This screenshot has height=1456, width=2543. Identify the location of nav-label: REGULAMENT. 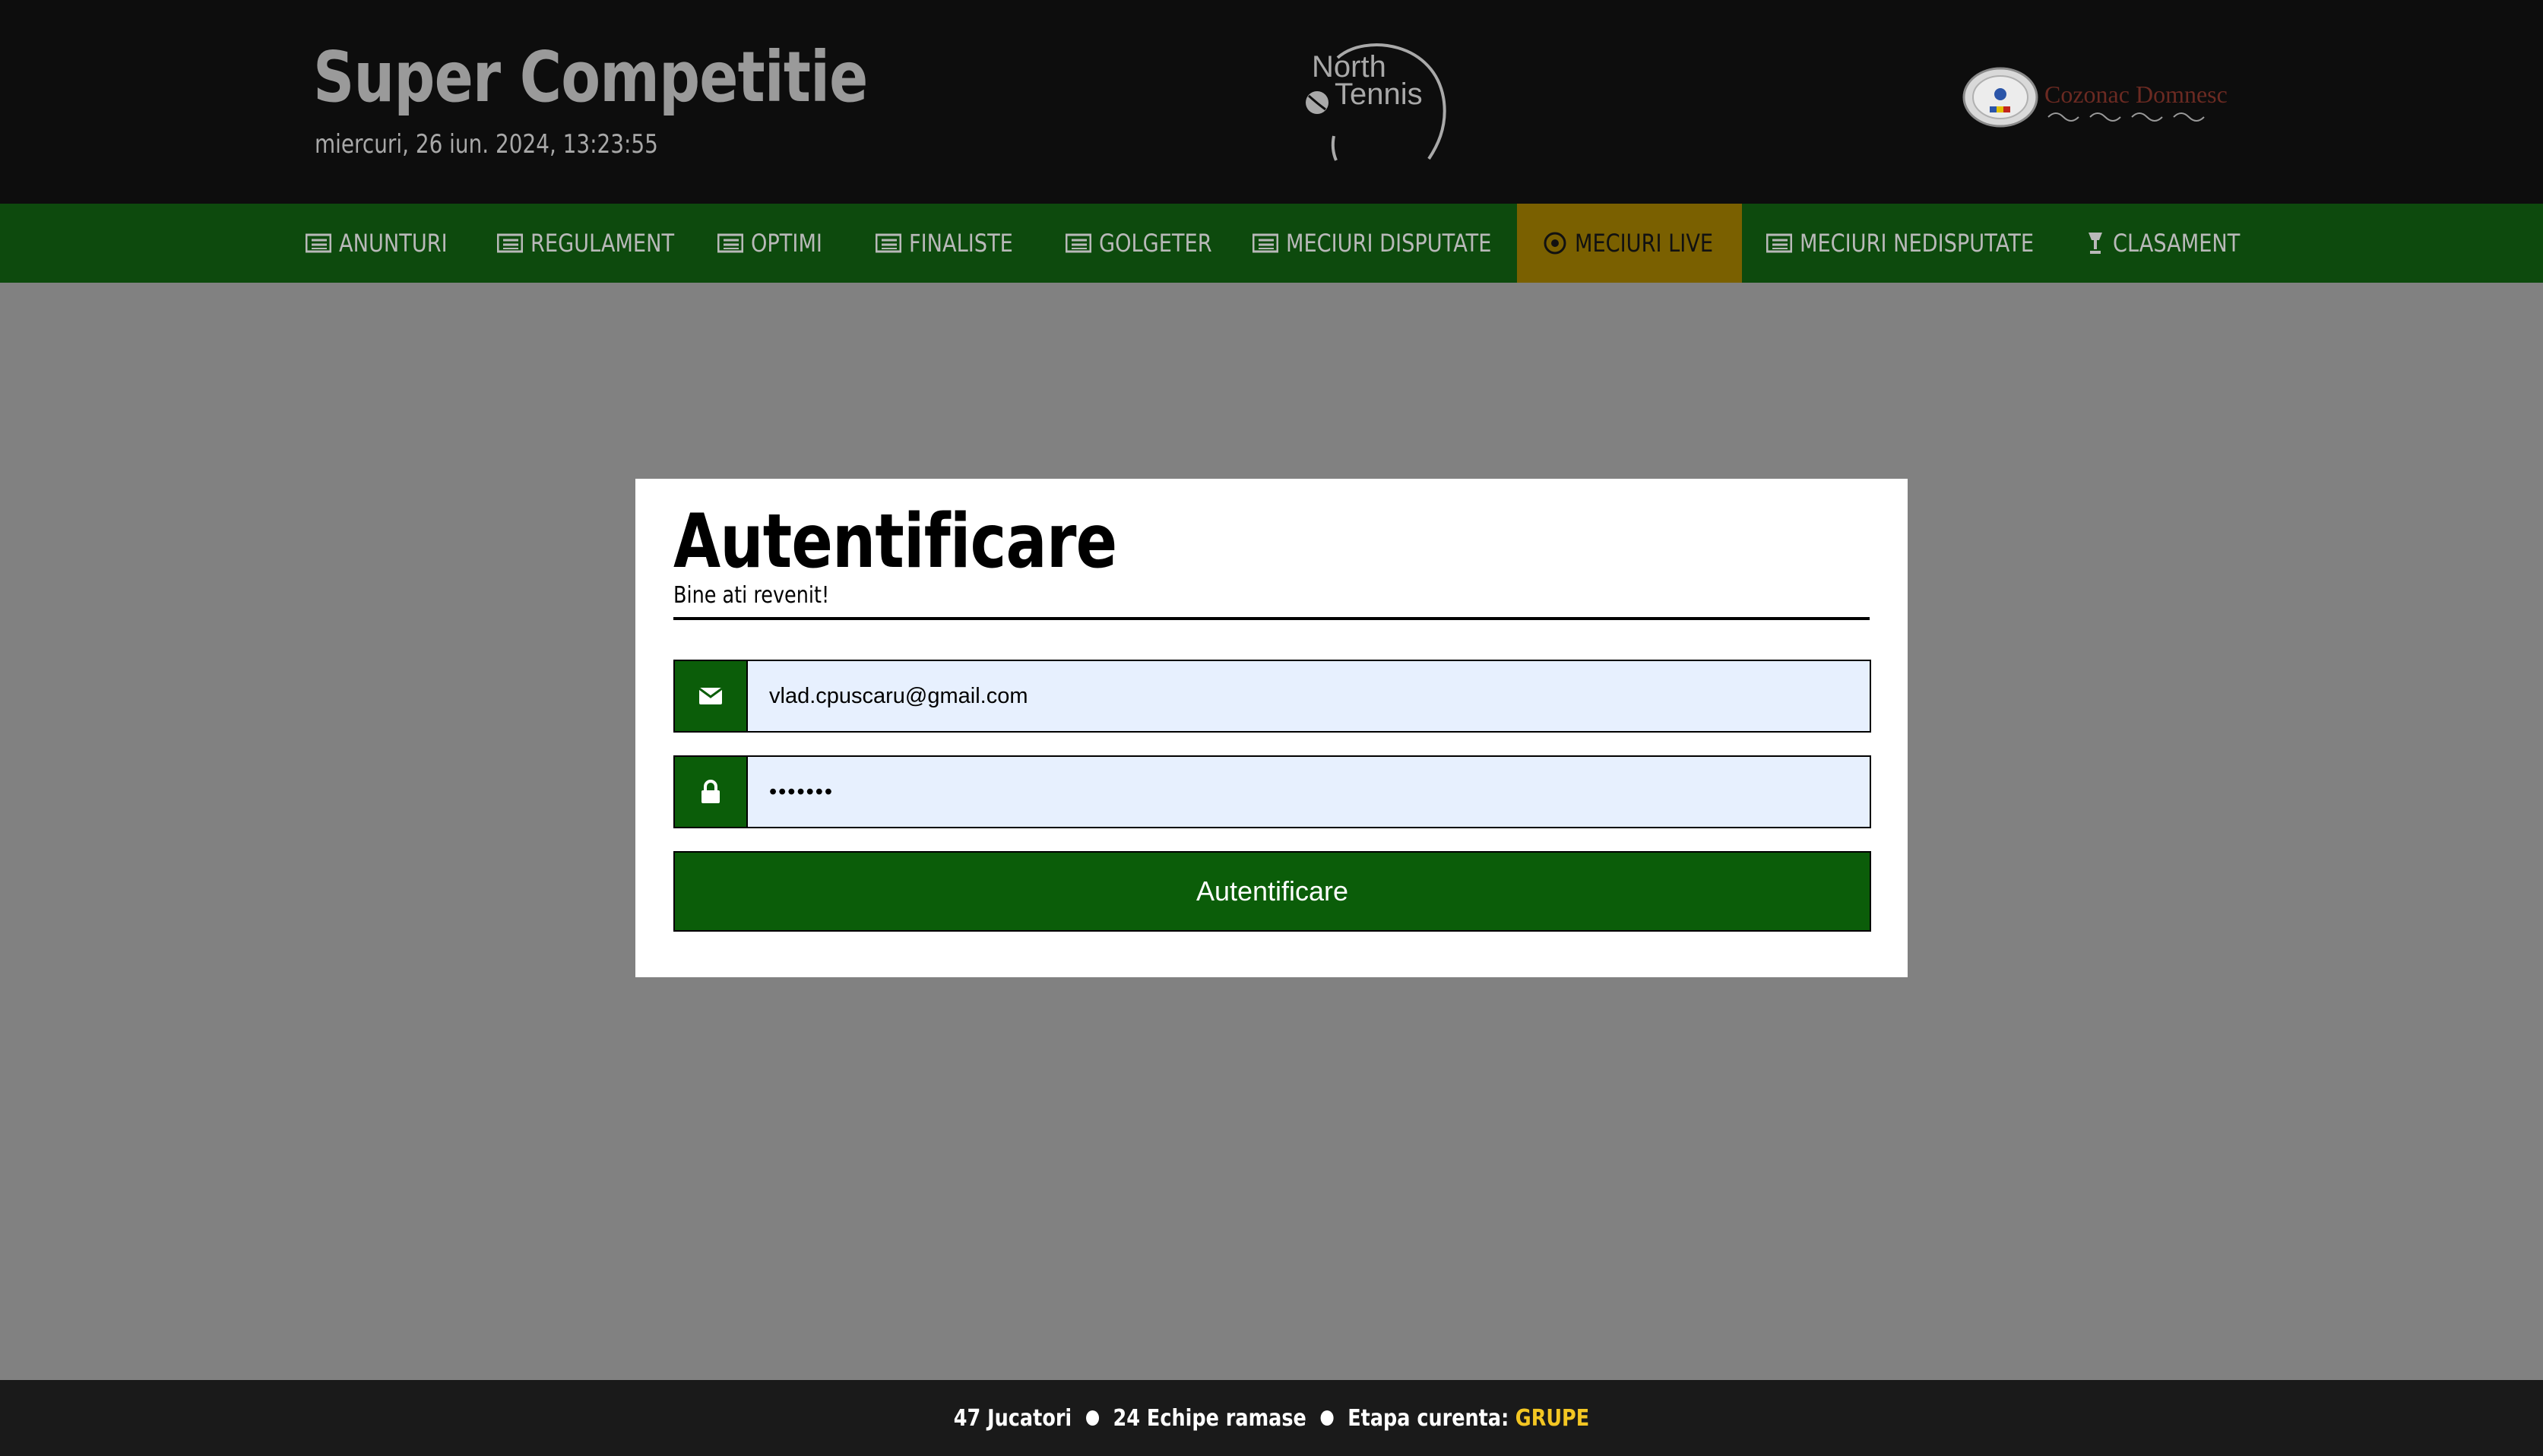
(602, 243).